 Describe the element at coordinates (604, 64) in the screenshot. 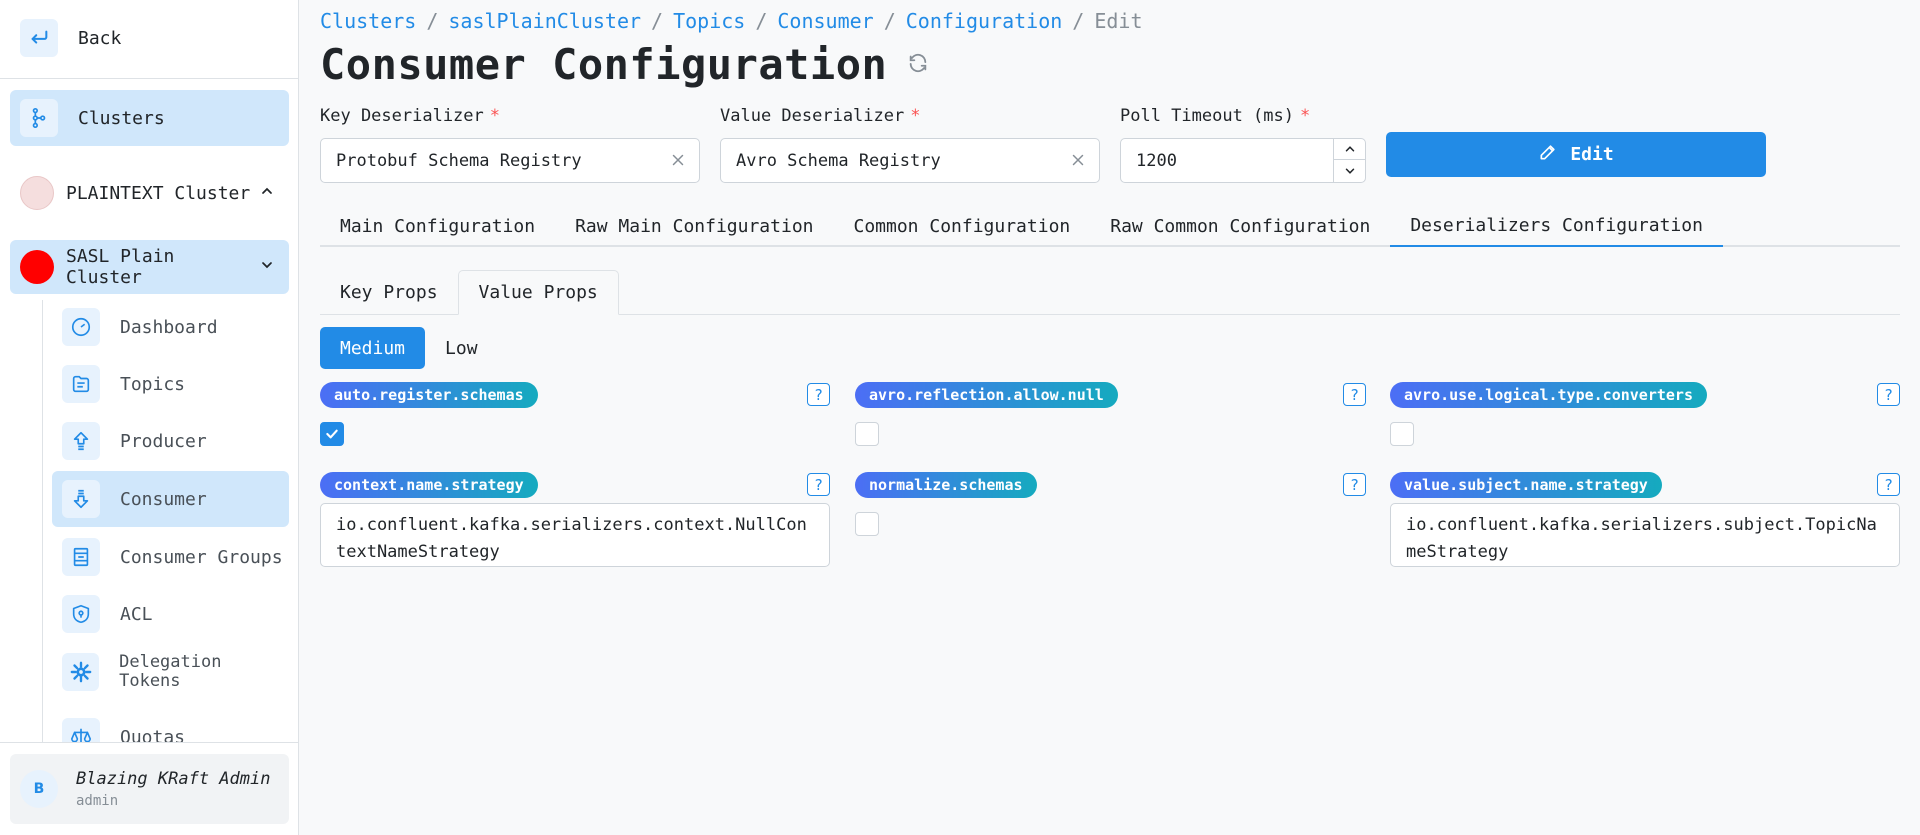

I see `page-title: Consumer Configuration` at that location.